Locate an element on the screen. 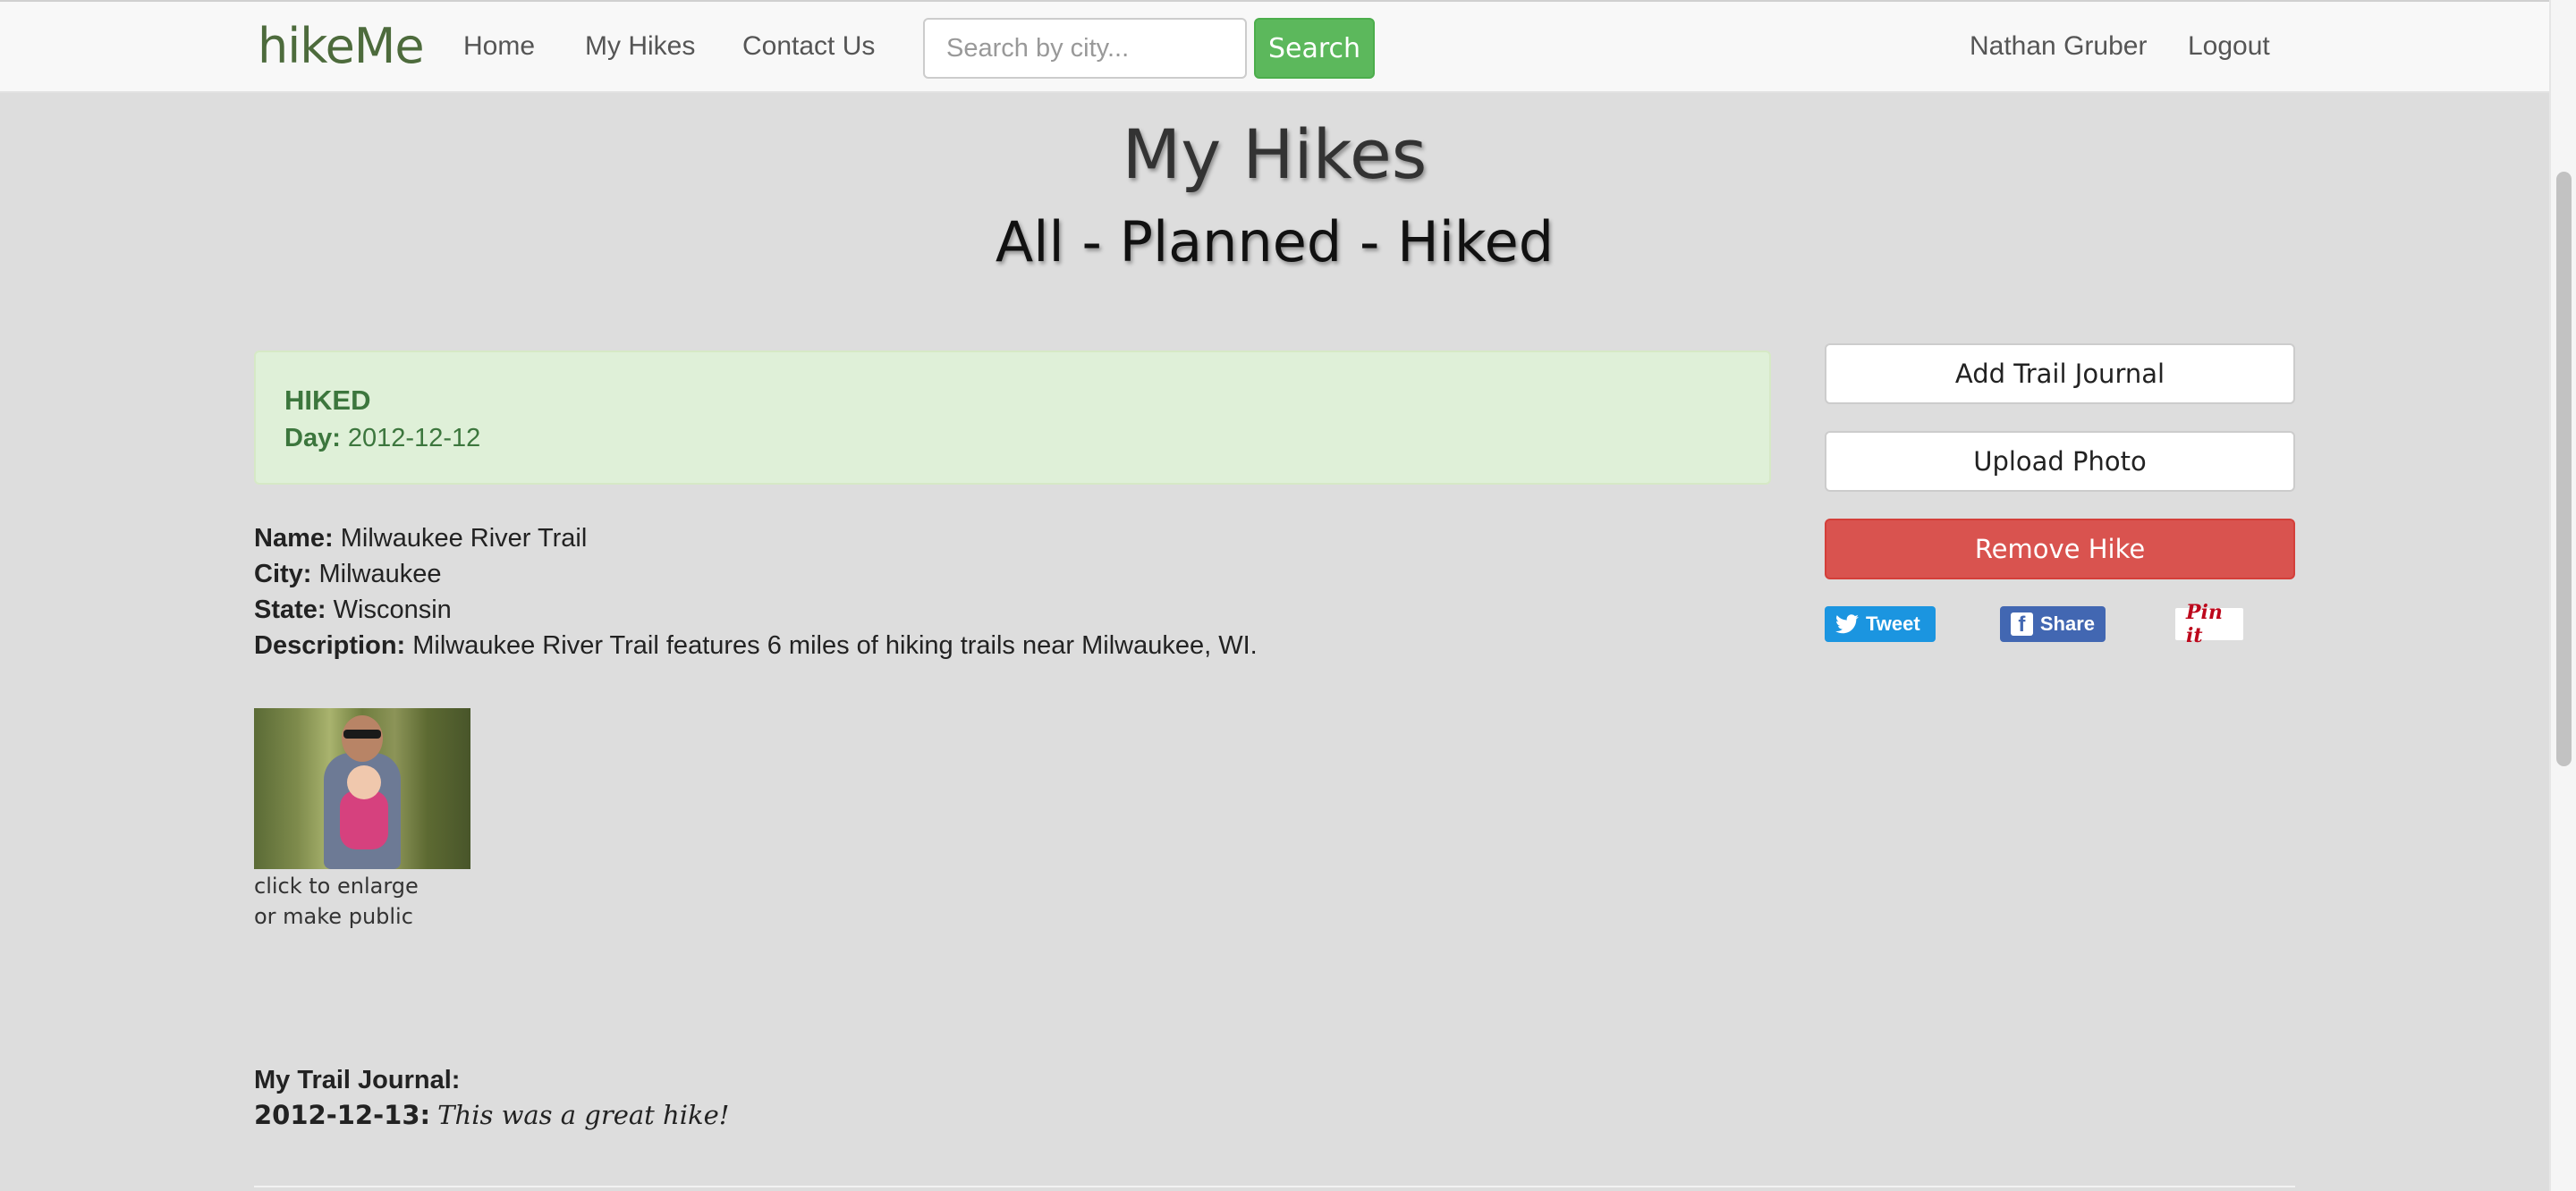 The image size is (2576, 1191). hike-description-label: Description: is located at coordinates (330, 645).